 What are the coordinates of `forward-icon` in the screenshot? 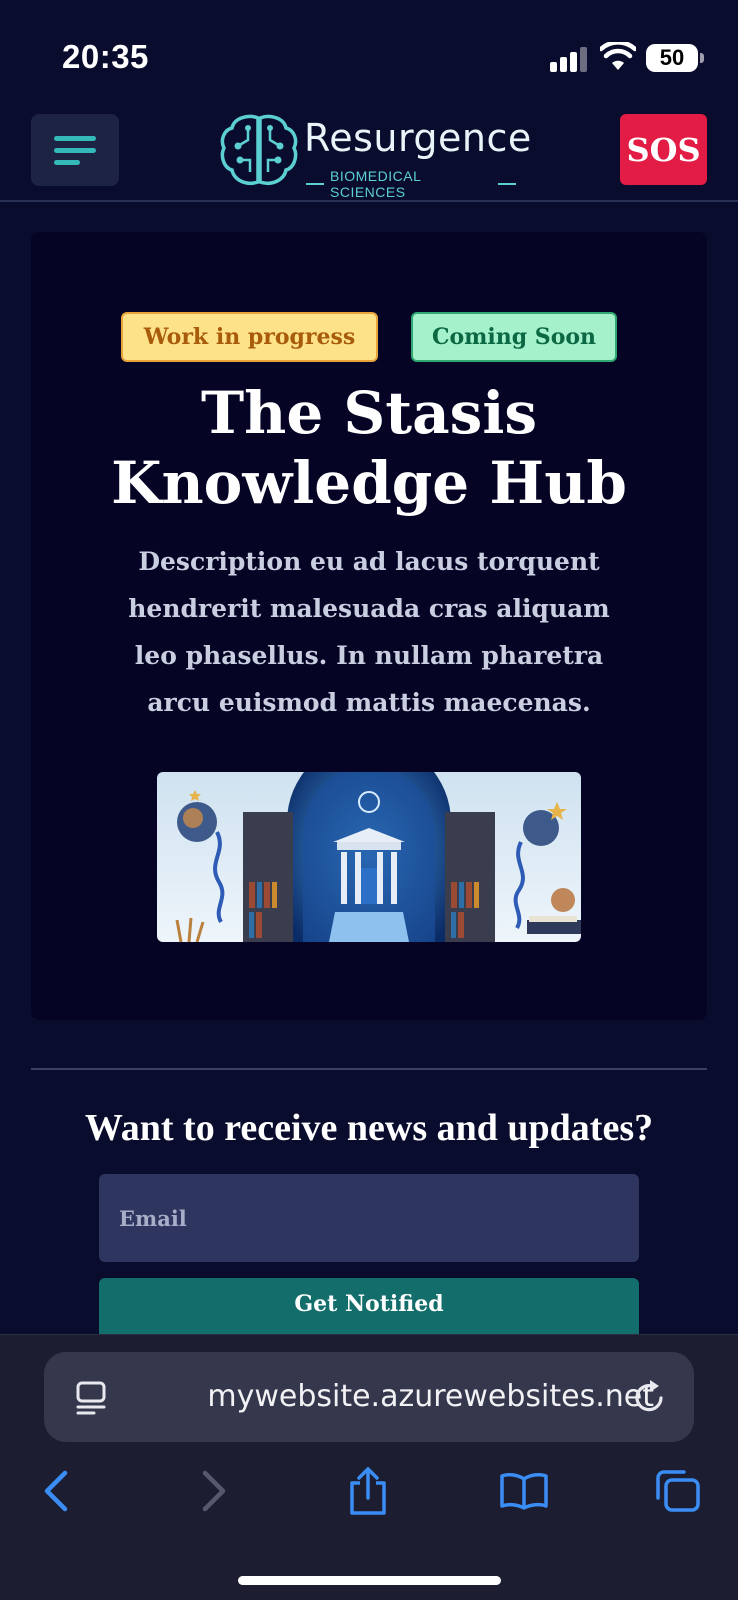 It's located at (214, 1491).